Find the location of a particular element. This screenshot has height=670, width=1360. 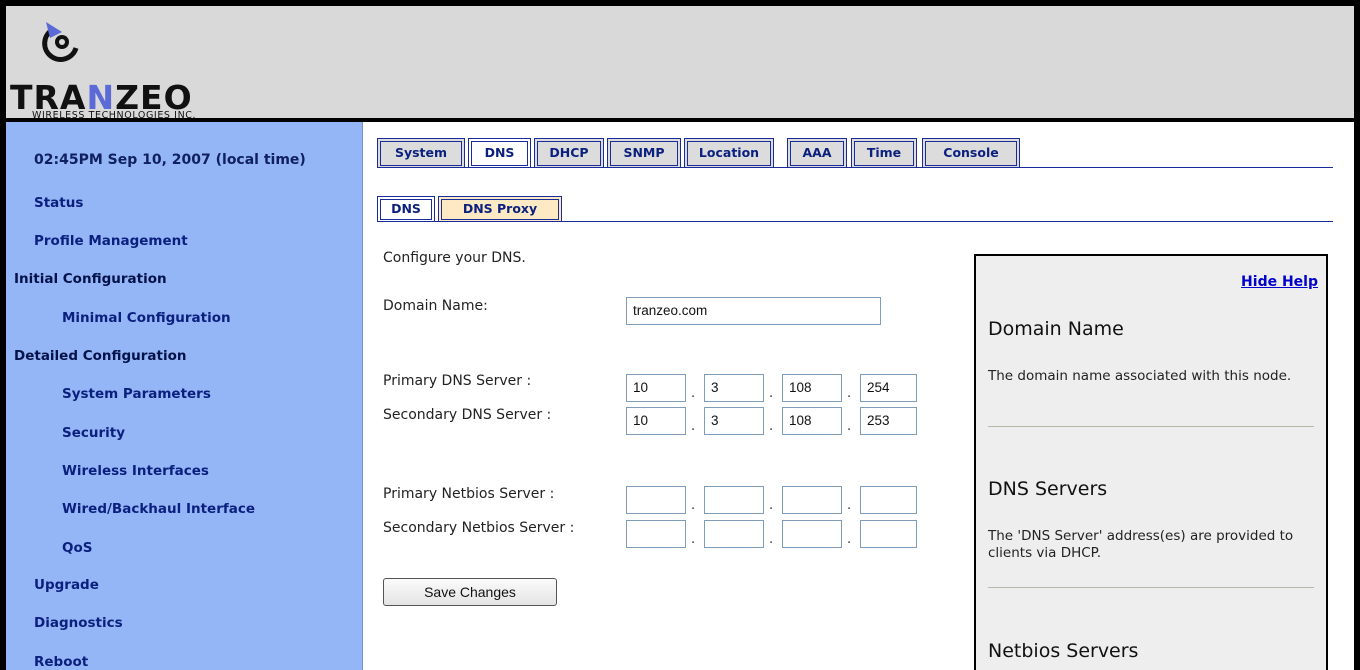

sidebar-item-system-parameters: System Parameters is located at coordinates (136, 394).